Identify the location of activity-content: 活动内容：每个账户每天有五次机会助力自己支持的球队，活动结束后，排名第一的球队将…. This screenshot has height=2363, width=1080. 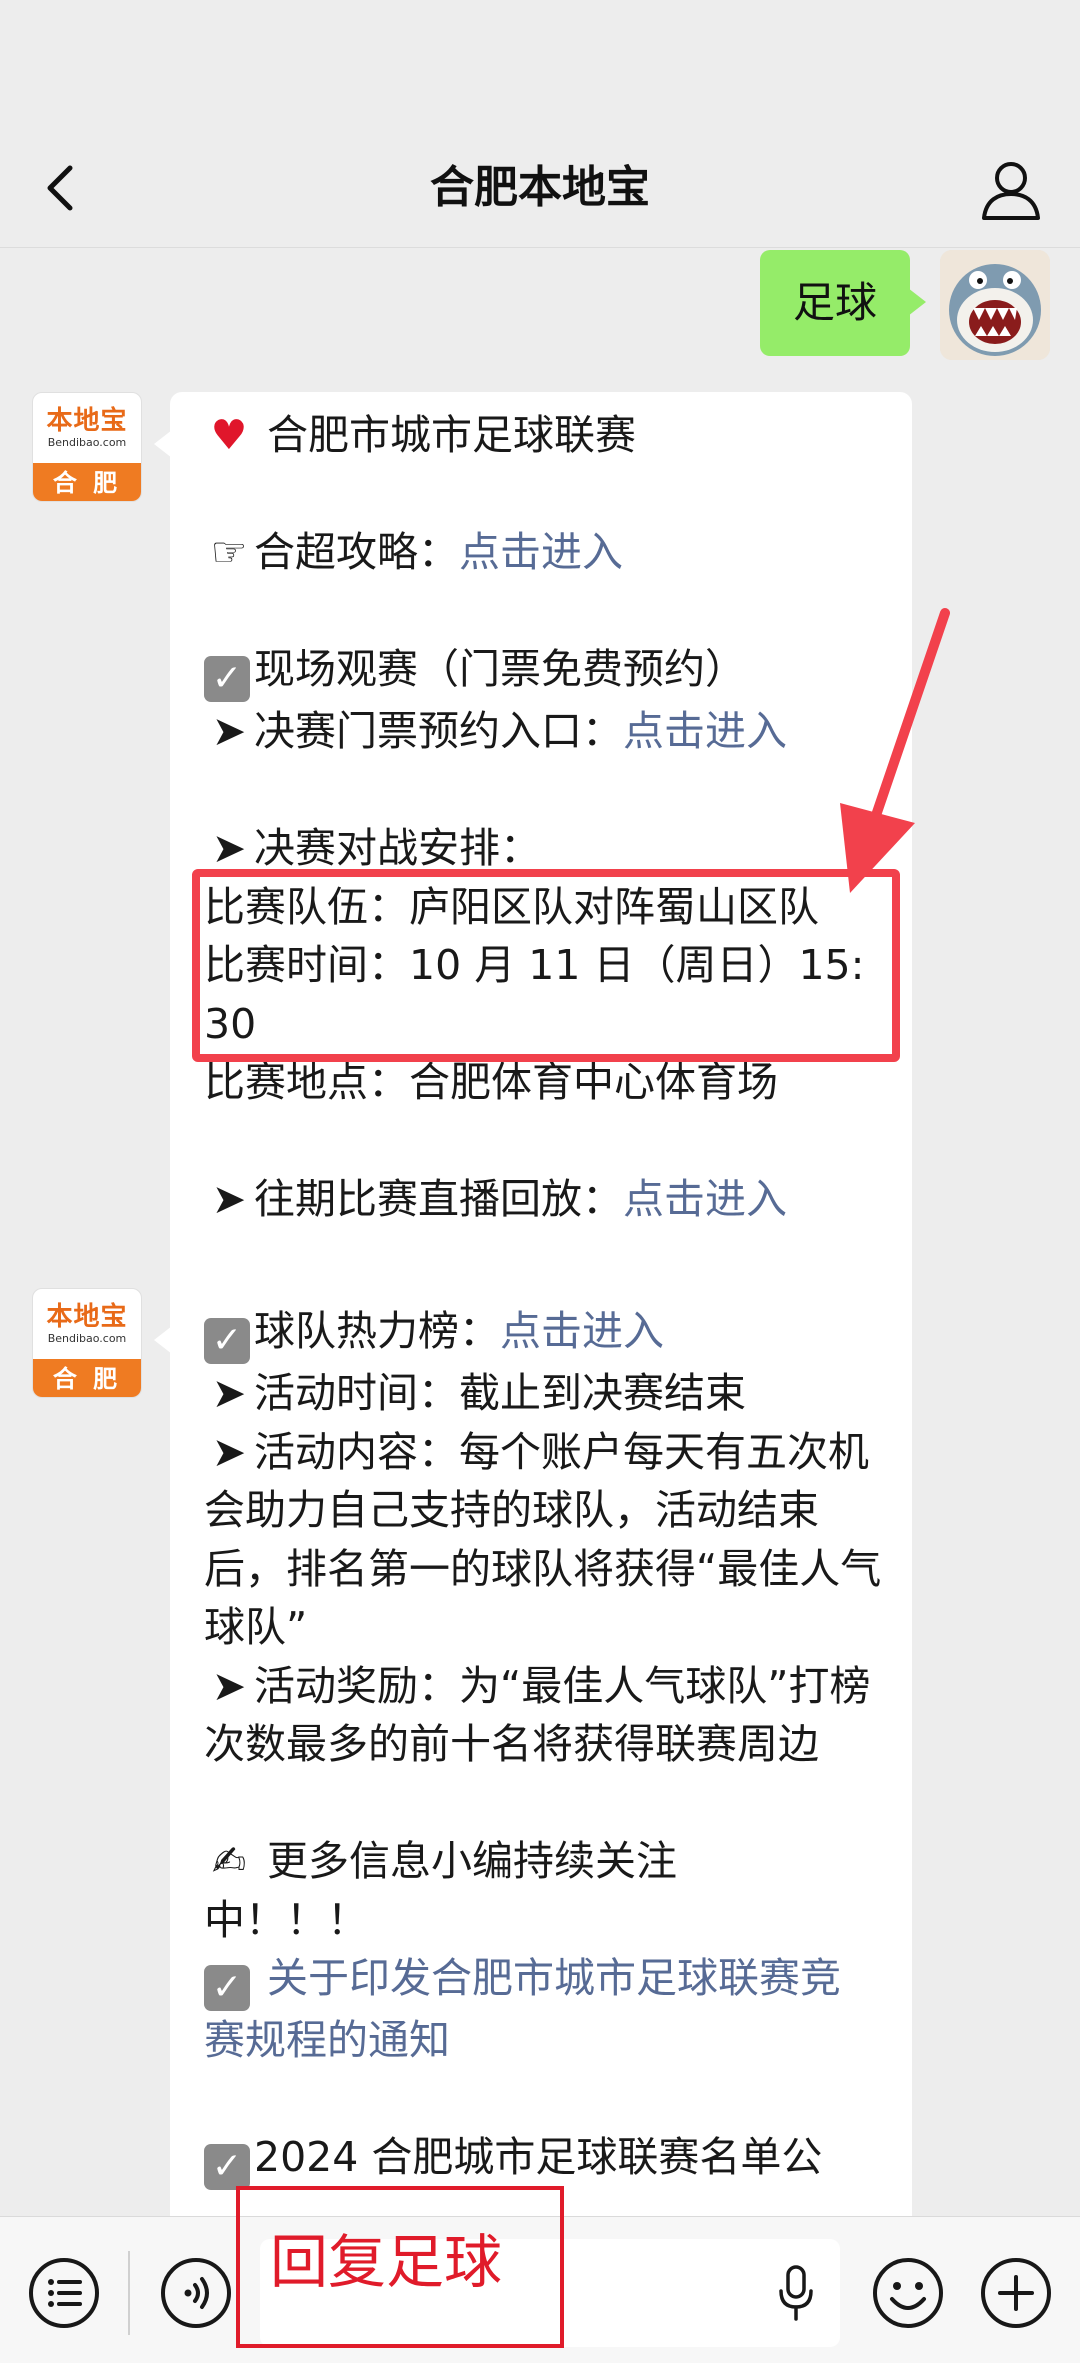
(543, 1539).